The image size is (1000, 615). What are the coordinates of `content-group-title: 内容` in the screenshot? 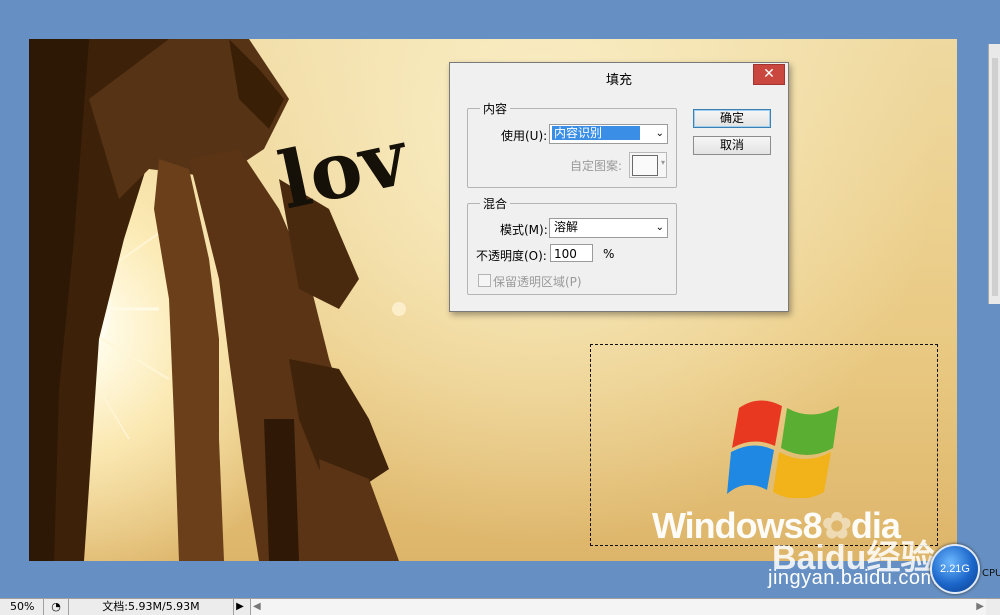 It's located at (495, 108).